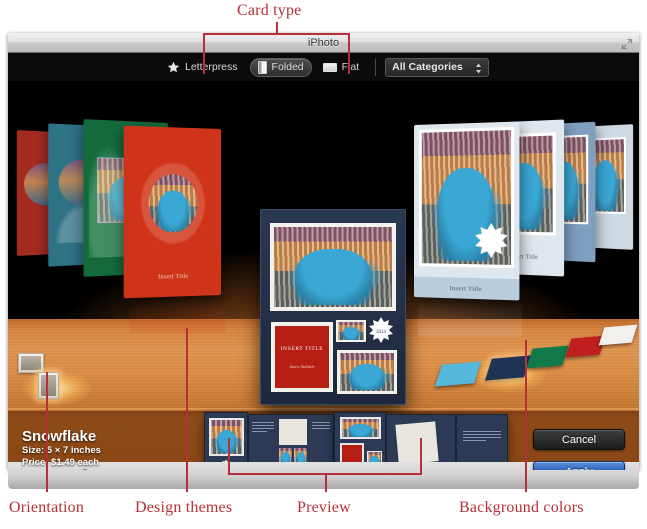 The width and height of the screenshot is (647, 529). Describe the element at coordinates (547, 357) in the screenshot. I see `green-swatch` at that location.